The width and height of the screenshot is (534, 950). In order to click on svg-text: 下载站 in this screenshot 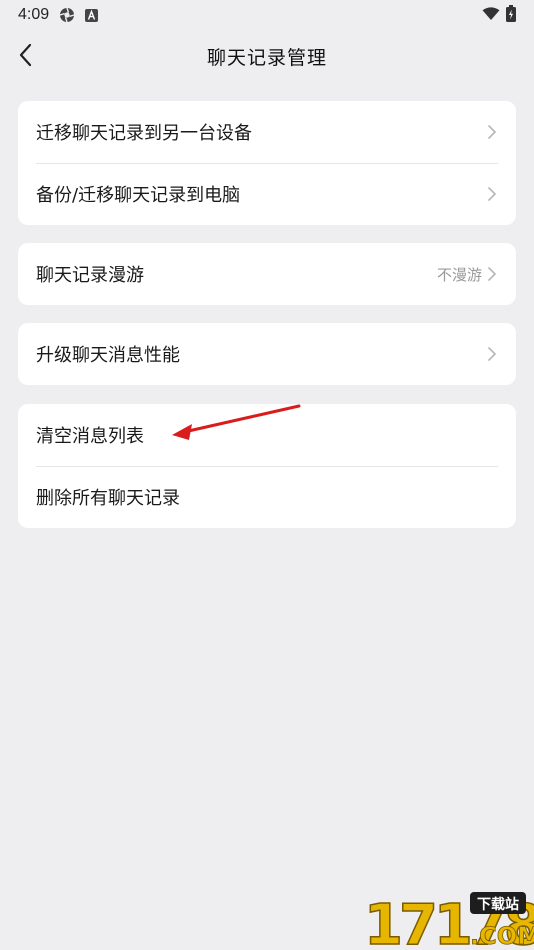, I will do `click(498, 904)`.